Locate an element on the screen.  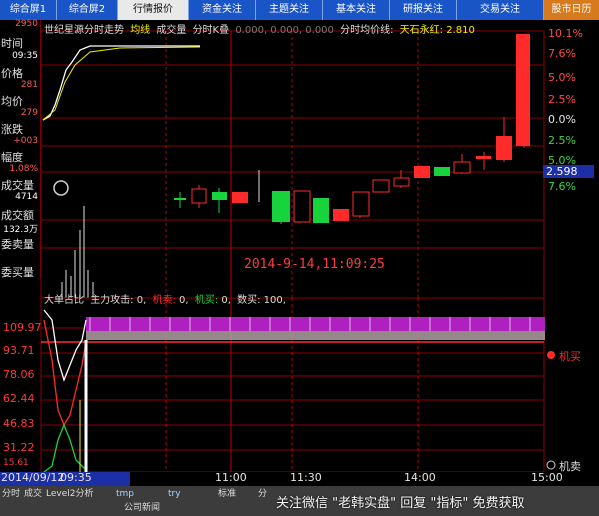
large-order-band is located at coordinates (315, 324).